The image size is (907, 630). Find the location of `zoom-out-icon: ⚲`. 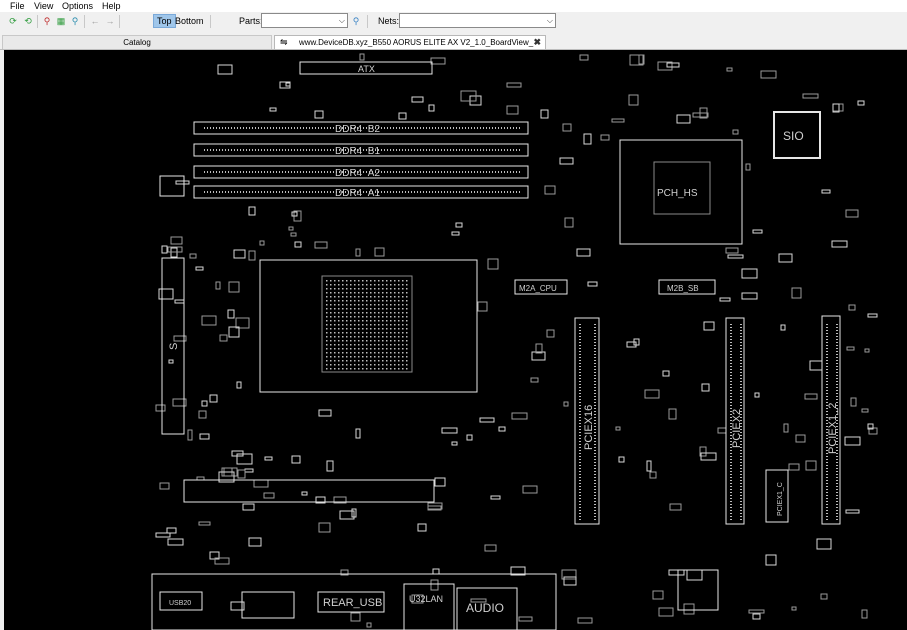

zoom-out-icon: ⚲ is located at coordinates (47, 21).